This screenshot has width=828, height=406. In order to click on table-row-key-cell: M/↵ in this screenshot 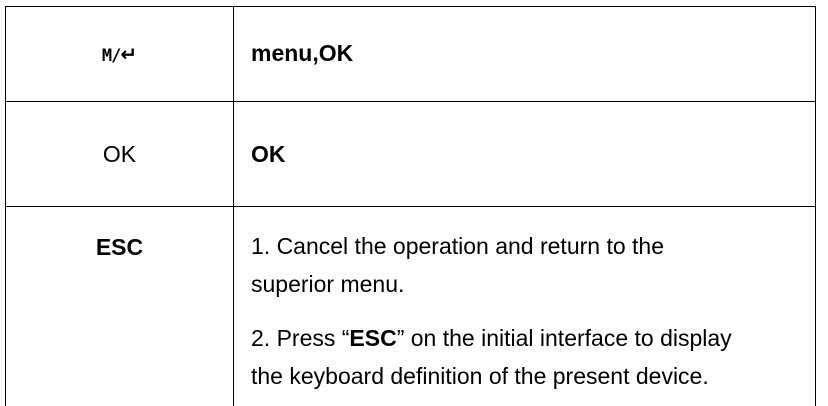, I will do `click(119, 54)`.